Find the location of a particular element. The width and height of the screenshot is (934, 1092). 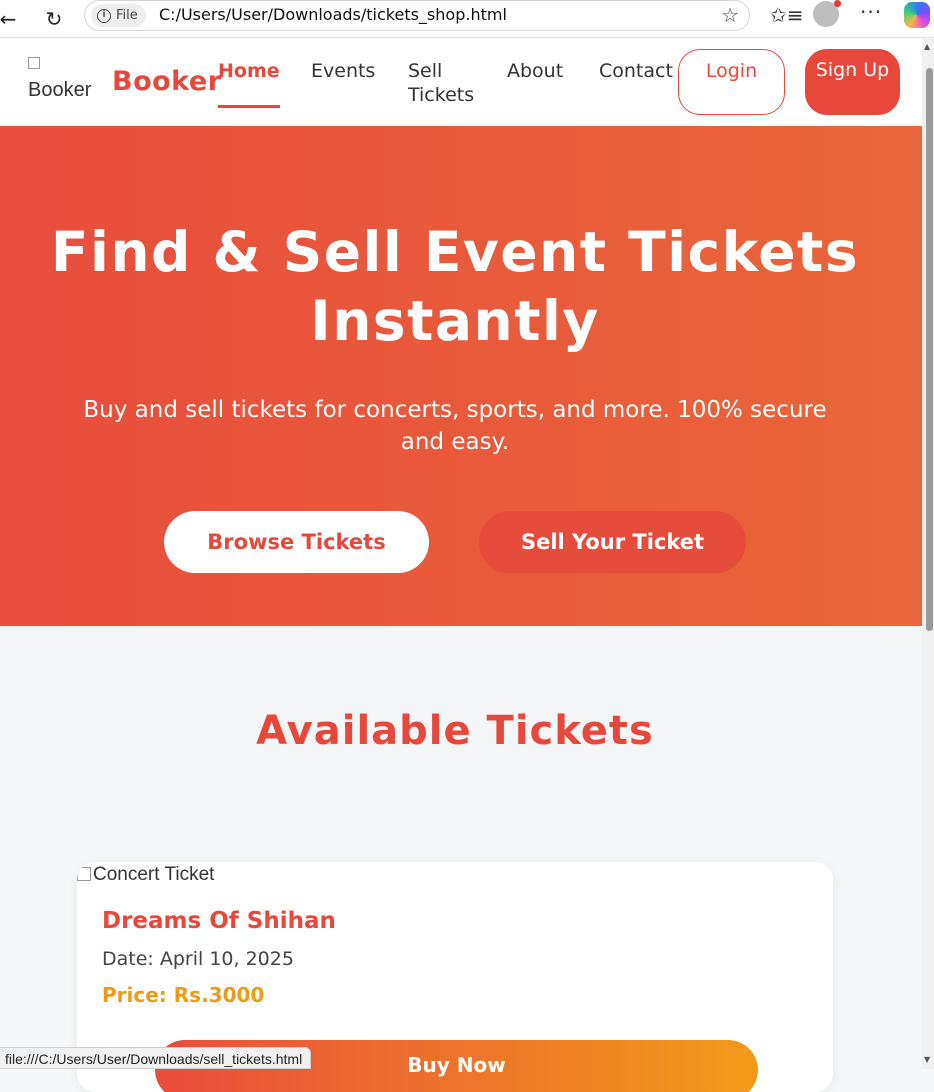

ticket-date: Date: April 10, 2025 is located at coordinates (198, 959).